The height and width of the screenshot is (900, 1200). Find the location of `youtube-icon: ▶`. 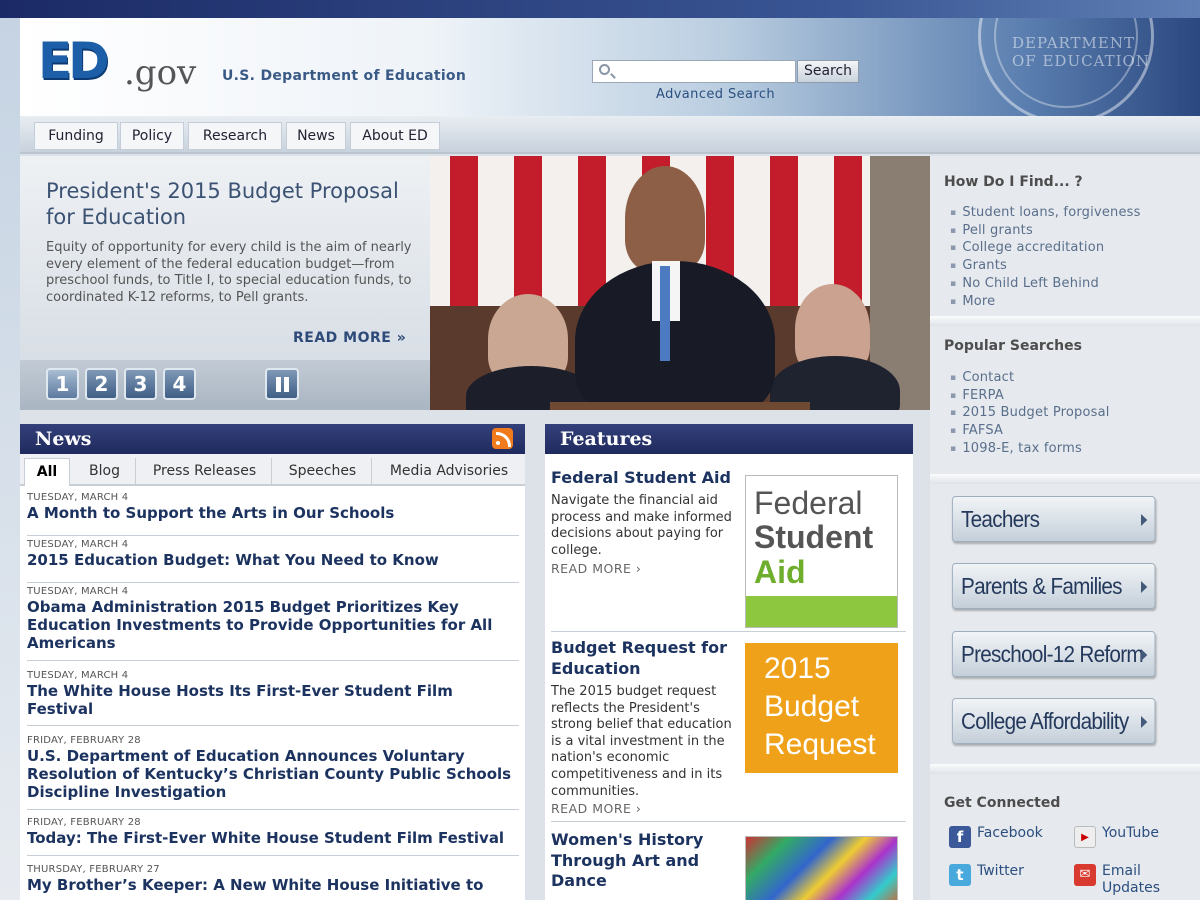

youtube-icon: ▶ is located at coordinates (1085, 837).